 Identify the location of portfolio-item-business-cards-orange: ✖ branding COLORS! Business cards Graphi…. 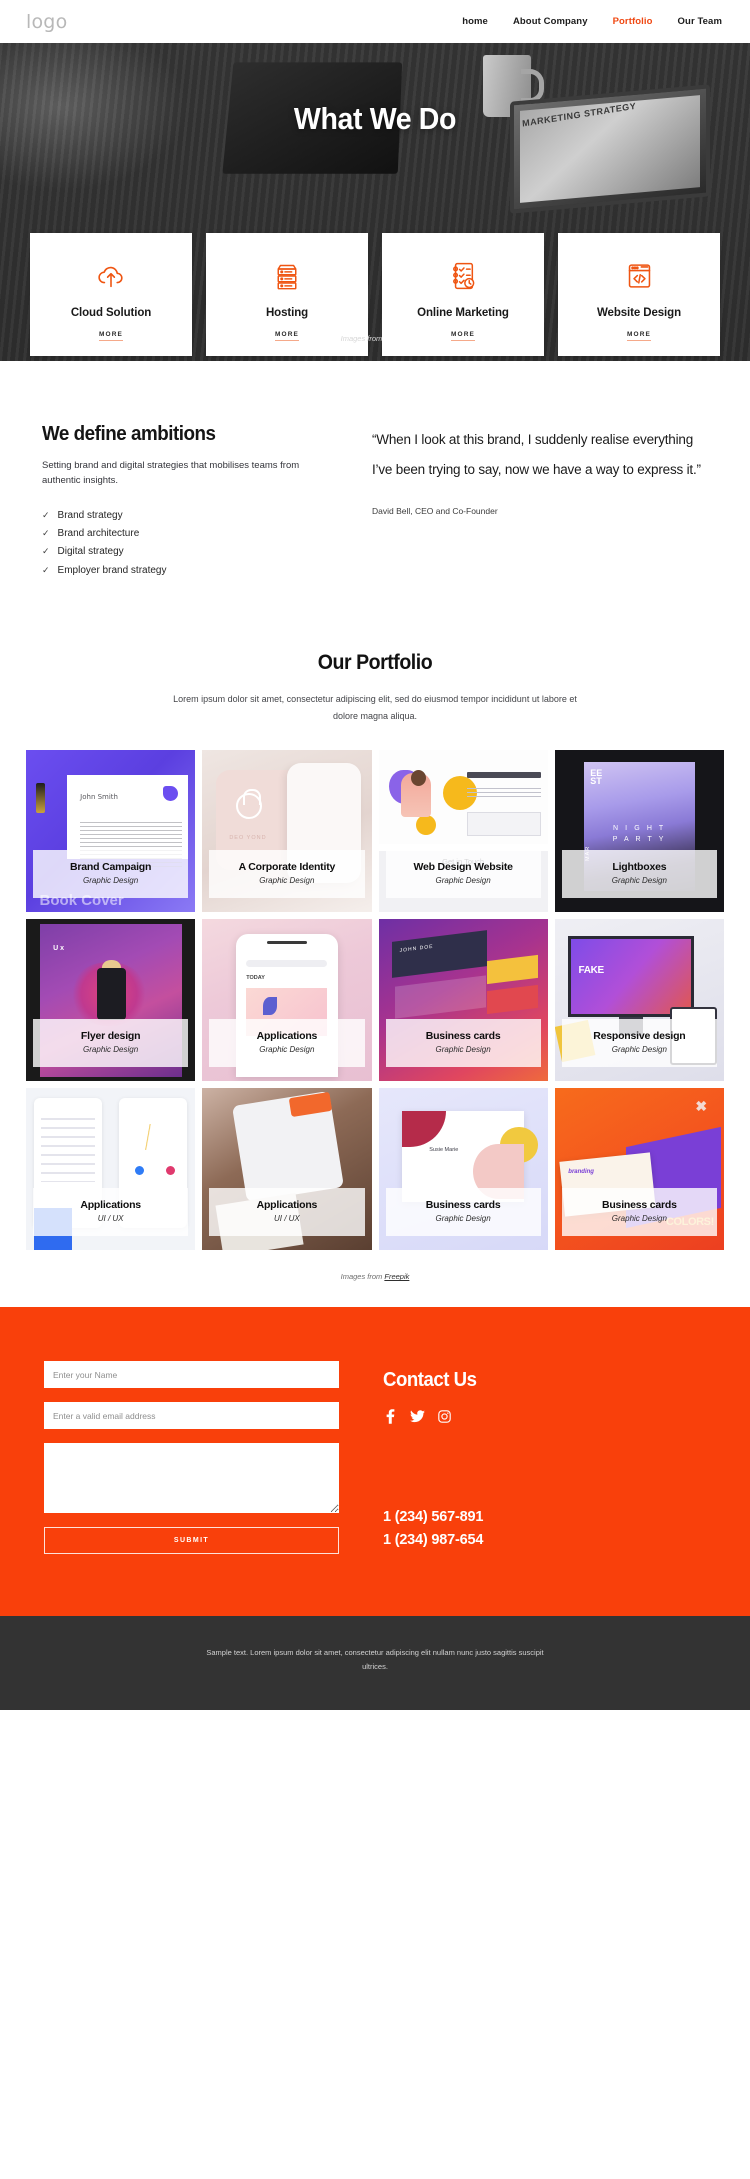
(639, 1169).